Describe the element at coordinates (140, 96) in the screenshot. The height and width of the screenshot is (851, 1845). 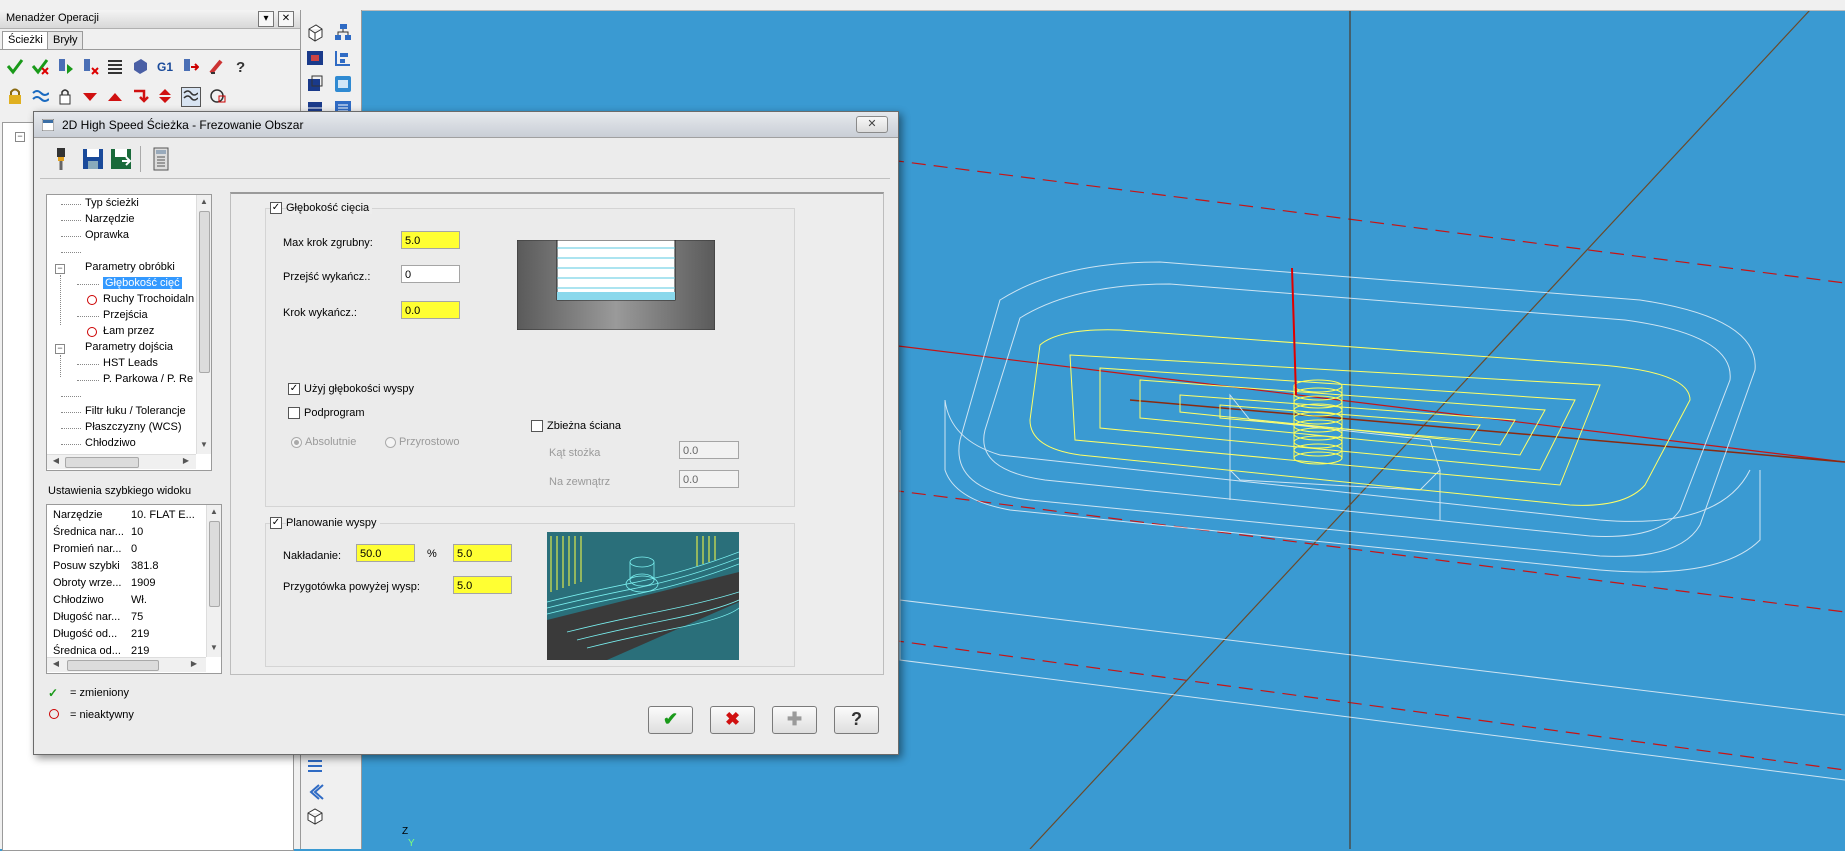
I see `insert-arrow-icon` at that location.